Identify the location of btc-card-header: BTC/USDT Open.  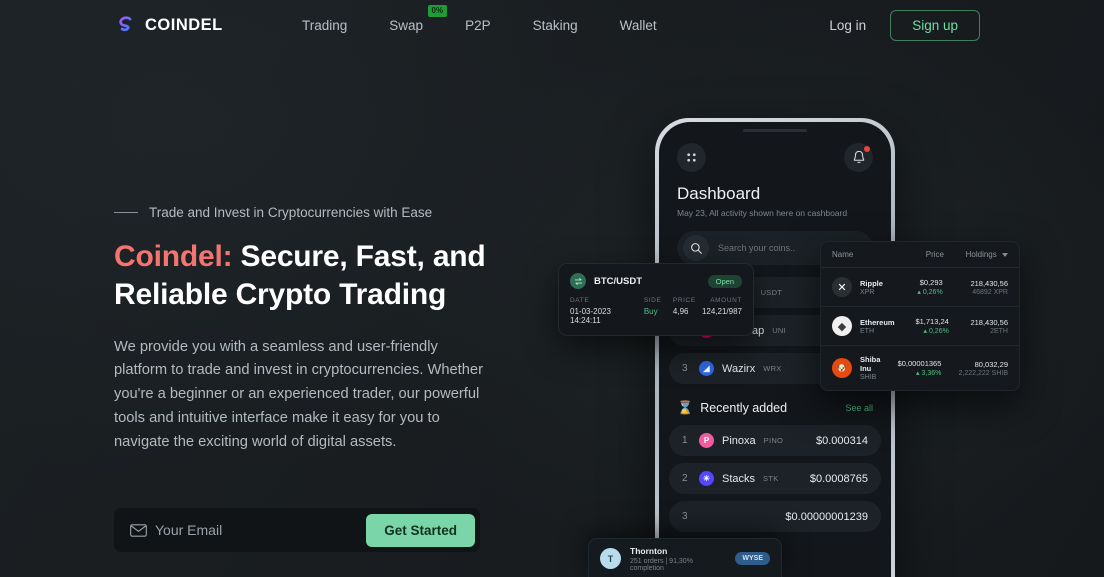
(656, 281).